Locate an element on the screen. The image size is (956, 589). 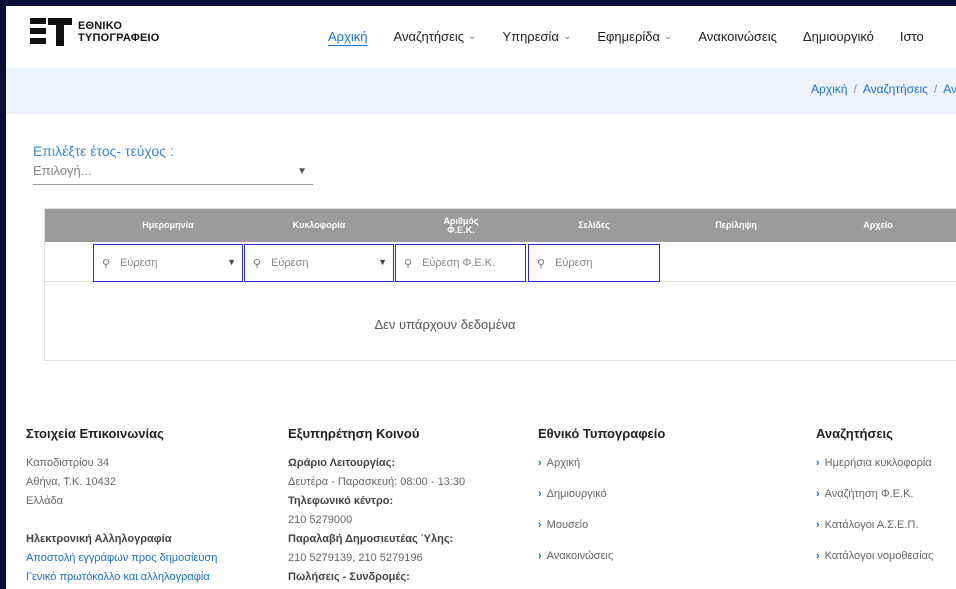
email-link-general: Γενικό πρωτόκολλο και αλληλογραφία is located at coordinates (121, 580).